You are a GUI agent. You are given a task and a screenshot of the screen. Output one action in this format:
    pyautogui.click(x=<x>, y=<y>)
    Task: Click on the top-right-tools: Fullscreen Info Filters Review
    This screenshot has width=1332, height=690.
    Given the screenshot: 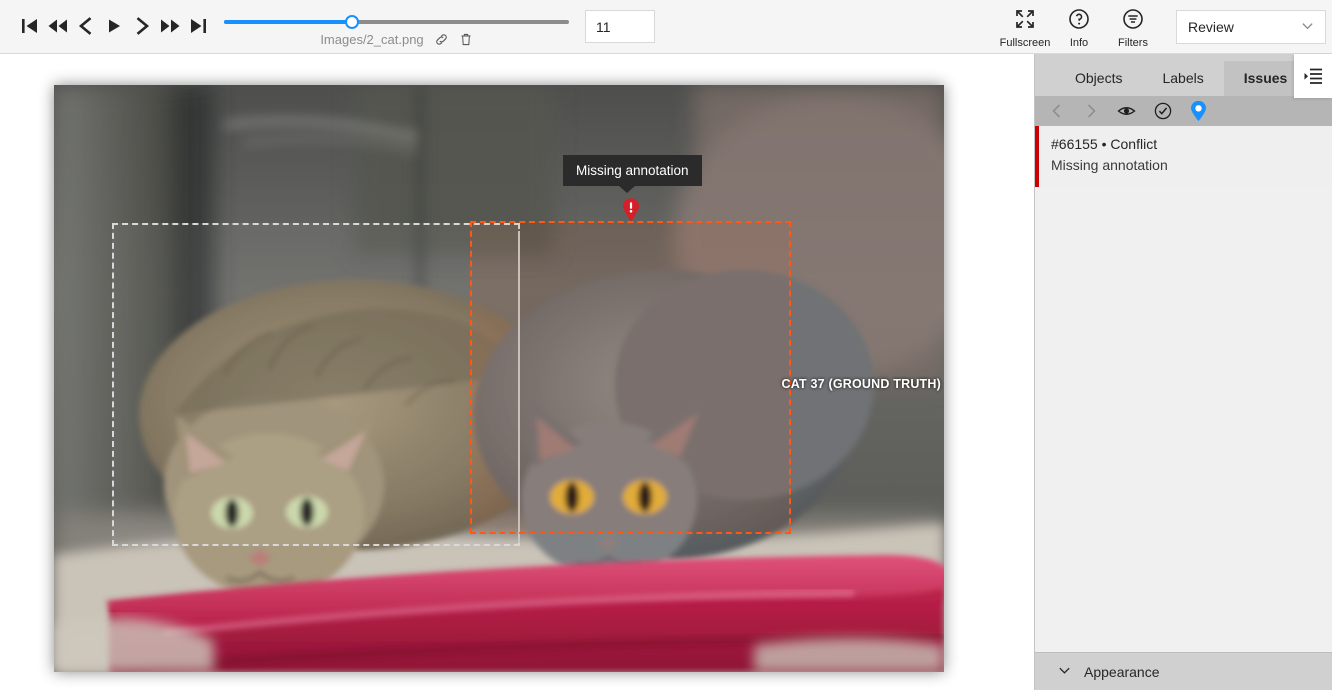 What is the action you would take?
    pyautogui.click(x=1162, y=26)
    